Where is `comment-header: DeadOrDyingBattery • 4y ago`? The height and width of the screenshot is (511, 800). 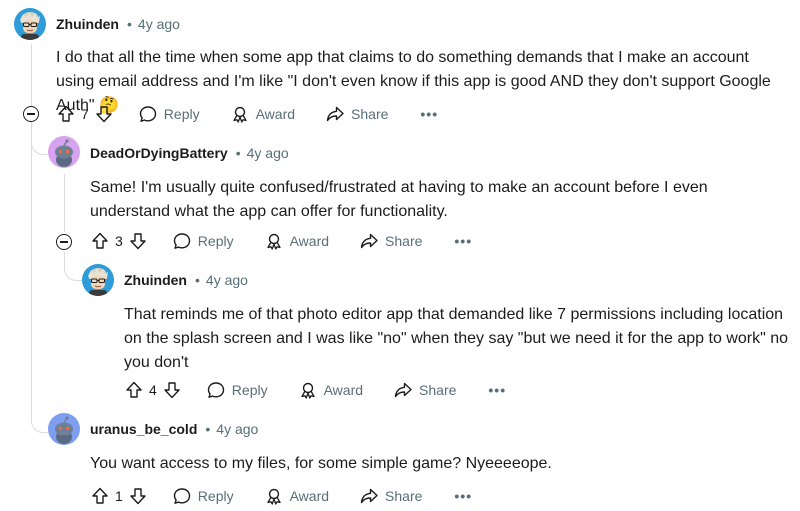
comment-header: DeadOrDyingBattery • 4y ago is located at coordinates (189, 153).